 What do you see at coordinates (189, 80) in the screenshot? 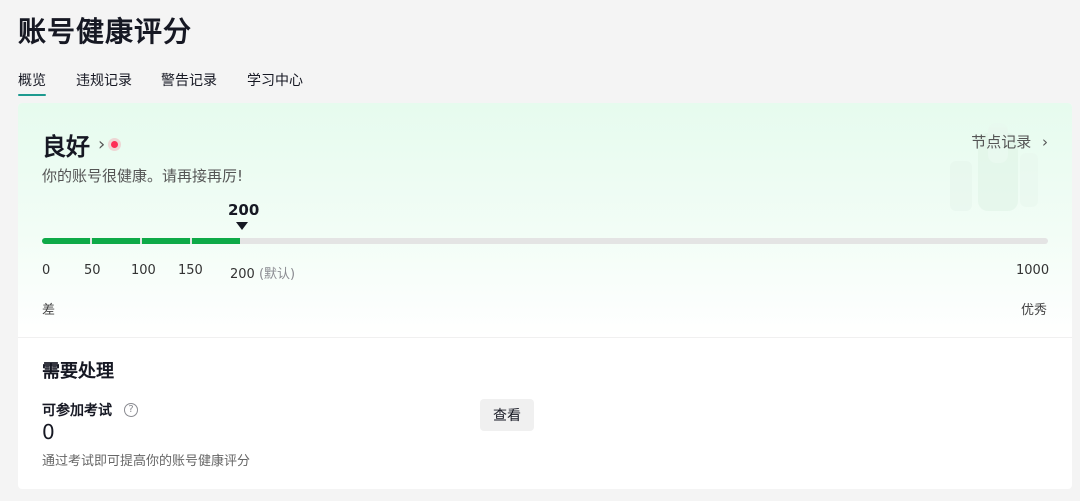
I see `tab-warning-records: 警告记录` at bounding box center [189, 80].